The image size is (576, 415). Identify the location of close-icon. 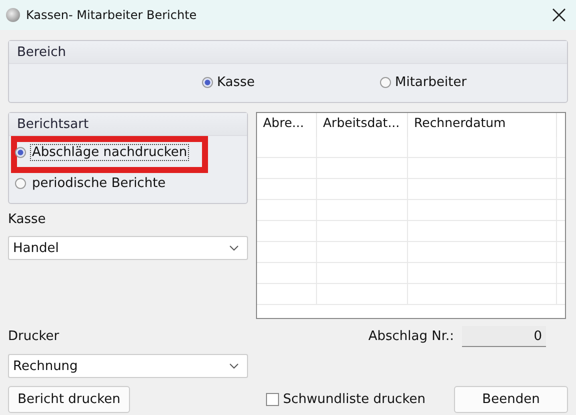
(559, 15).